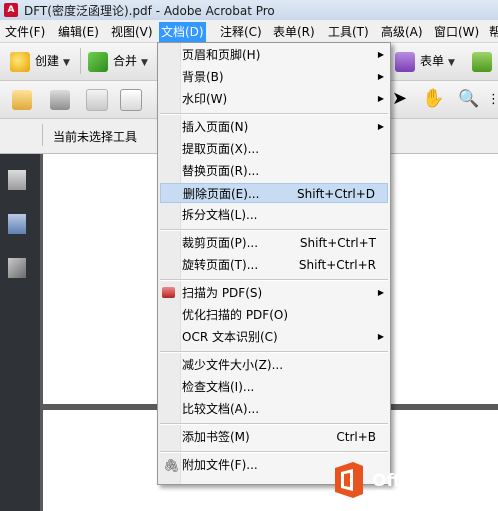 The image size is (498, 511). Describe the element at coordinates (205, 99) in the screenshot. I see `menu-item-label: 水印(W)` at that location.